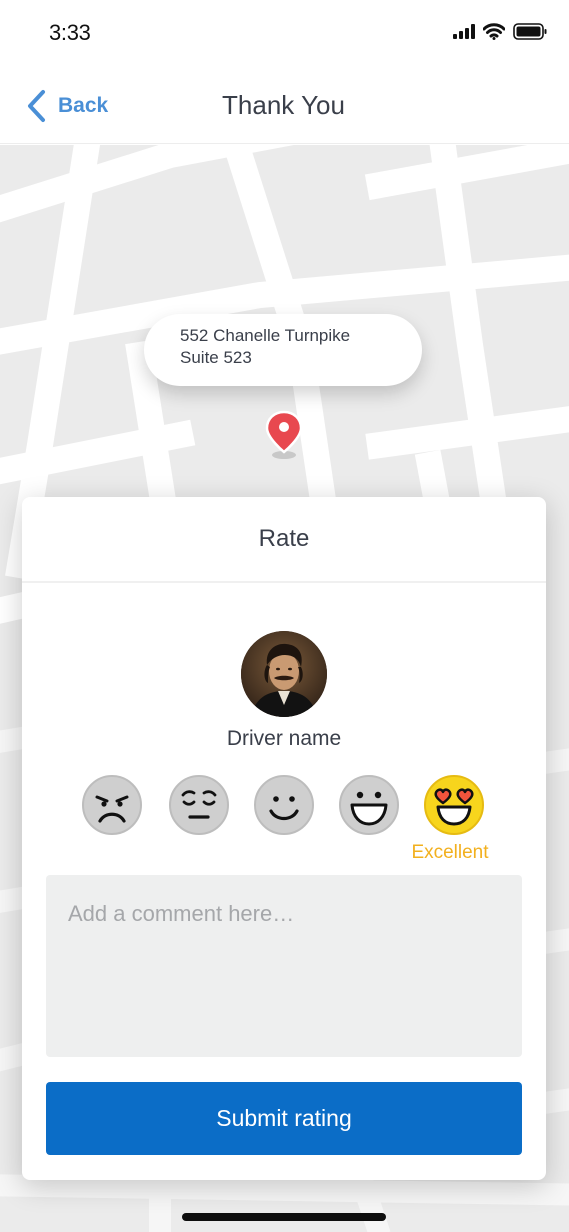  I want to click on home-indicator, so click(284, 1217).